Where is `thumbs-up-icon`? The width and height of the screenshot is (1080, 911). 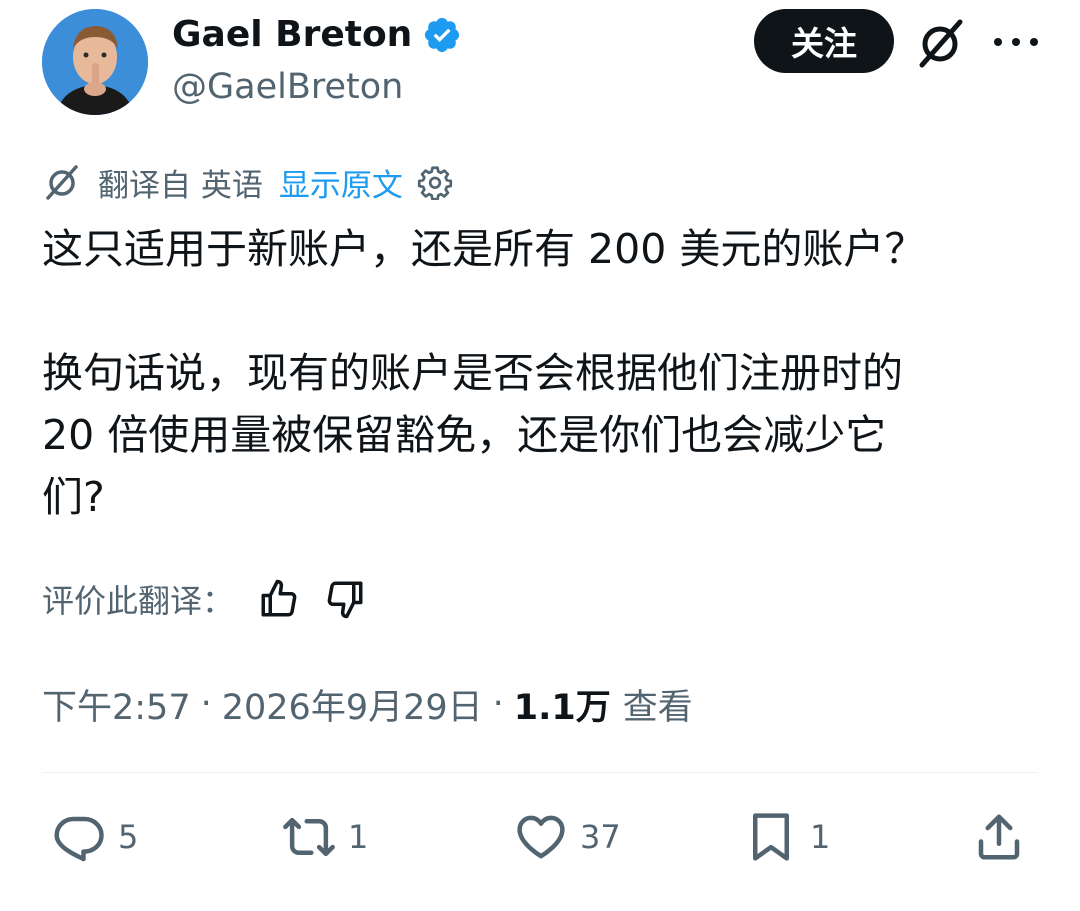 thumbs-up-icon is located at coordinates (279, 599).